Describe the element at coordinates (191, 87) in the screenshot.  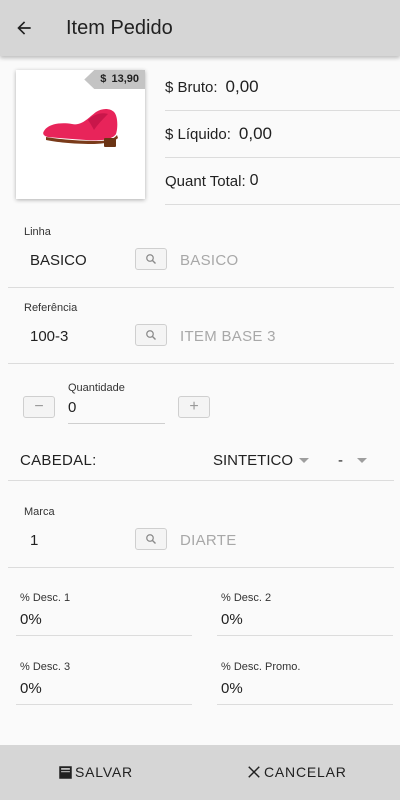
I see `bruto-label: $ Bruto:` at that location.